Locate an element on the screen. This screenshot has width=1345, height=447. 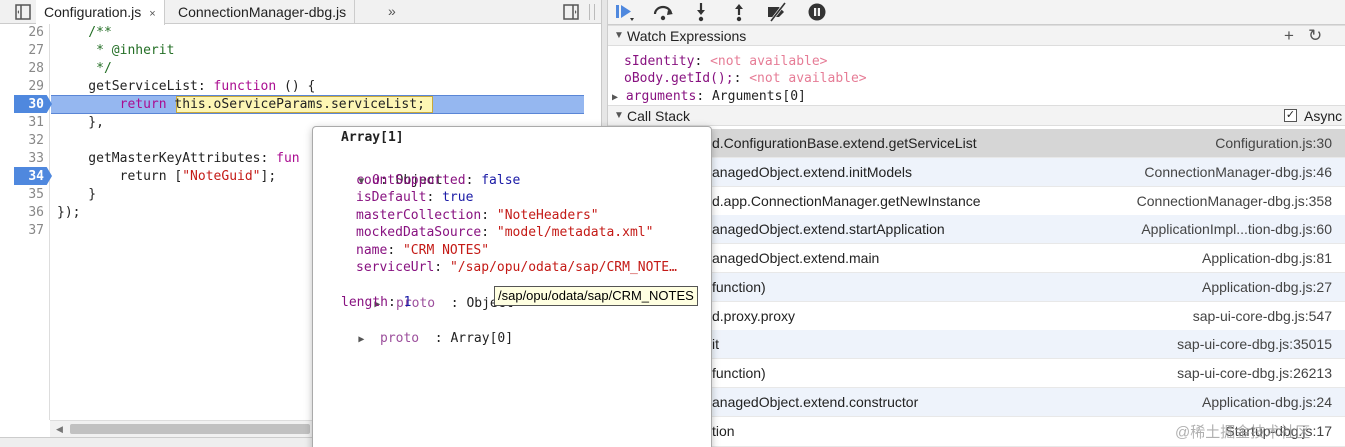
tab-connectionmanager-dbg-js: ConnectionManager-dbg.js is located at coordinates (263, 12).